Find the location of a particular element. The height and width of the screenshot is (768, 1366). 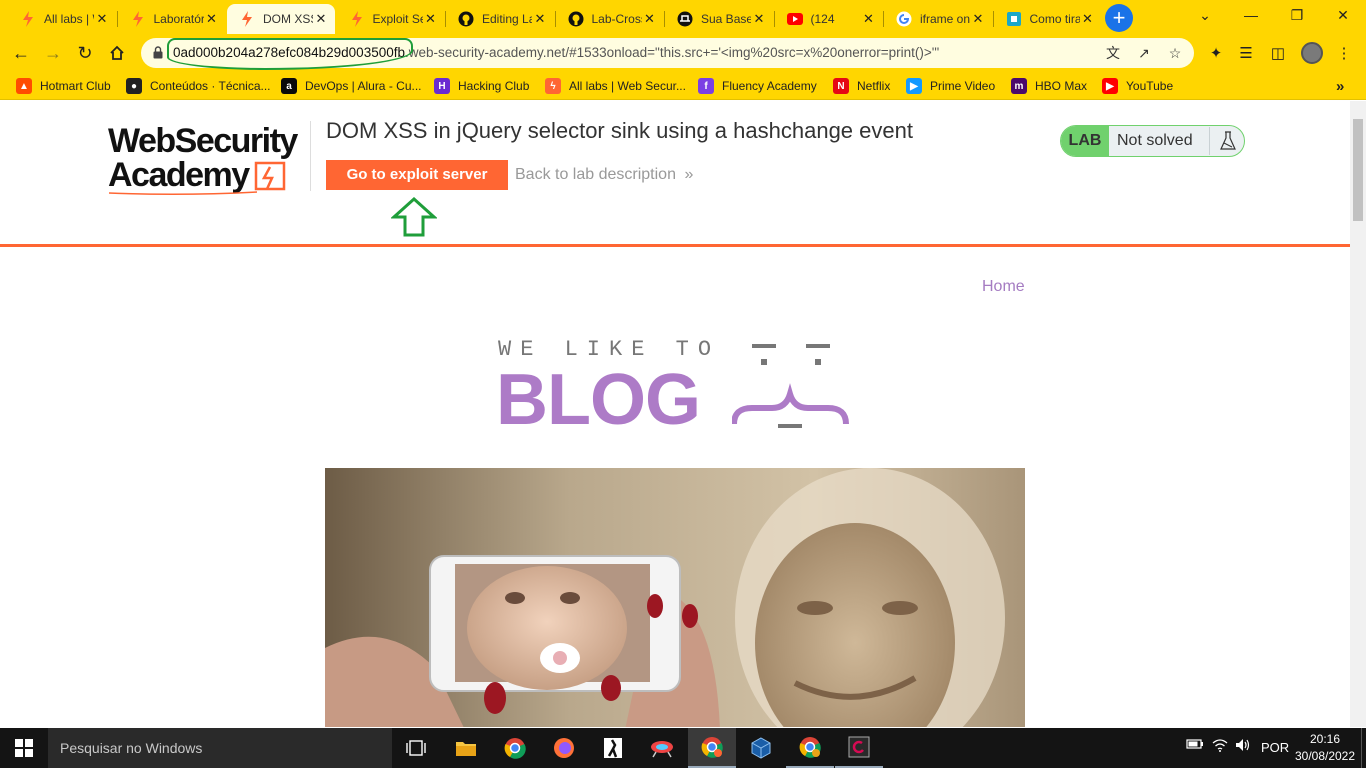

github-icon is located at coordinates (466, 19).